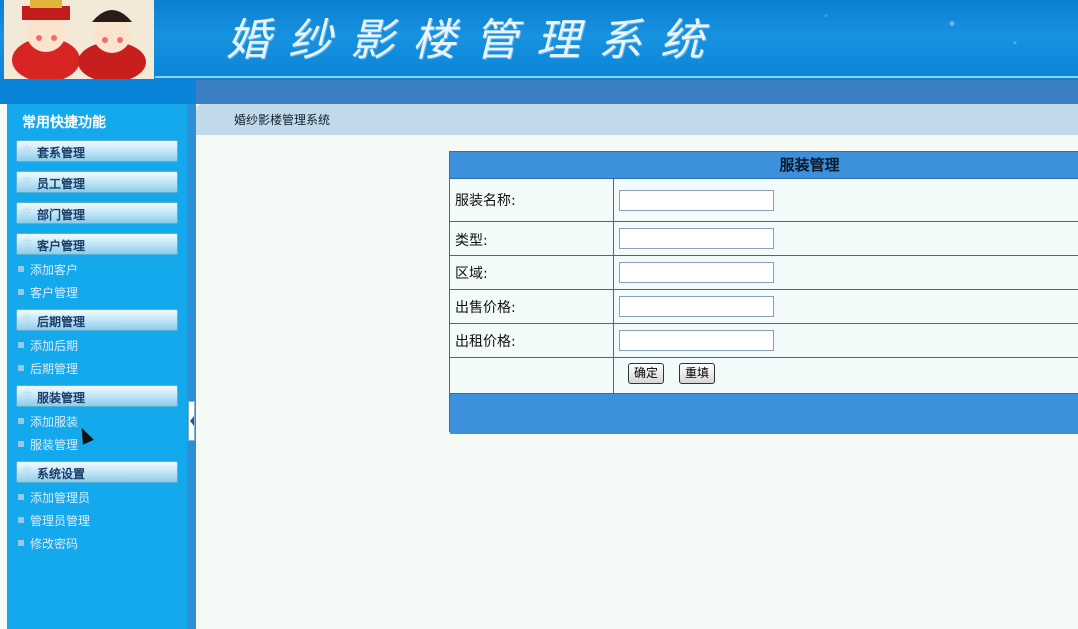 This screenshot has width=1078, height=629. I want to click on header-divider, so click(616, 77).